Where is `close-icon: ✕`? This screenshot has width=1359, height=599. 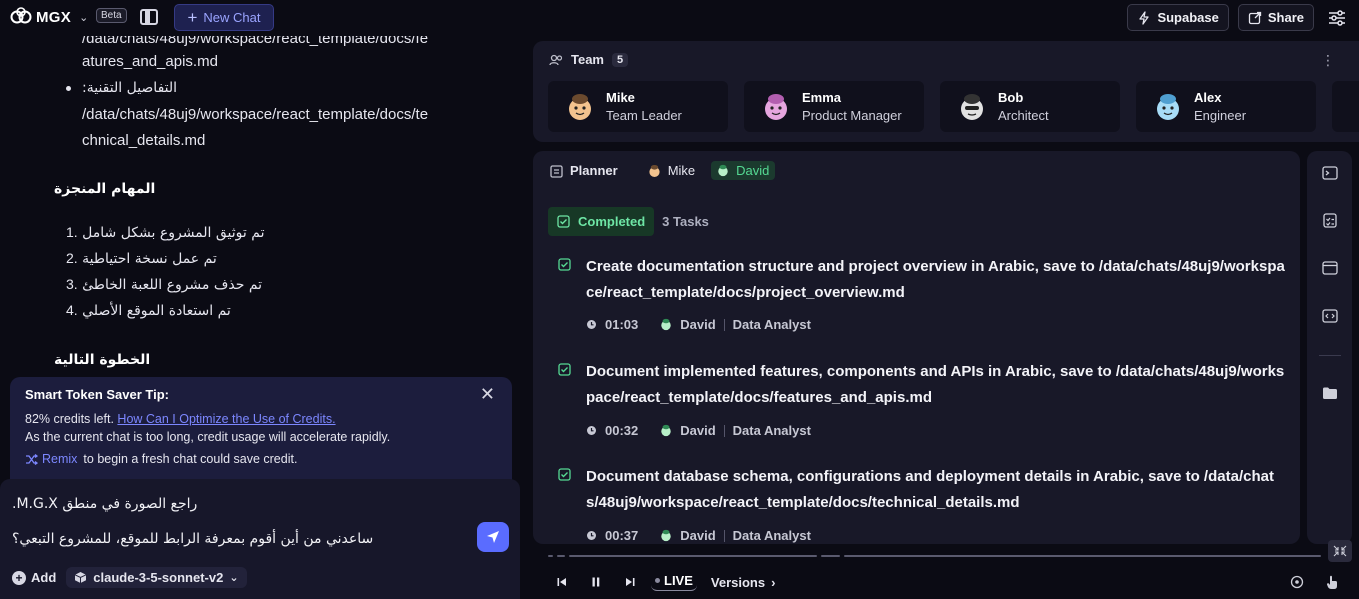
close-icon: ✕ is located at coordinates (487, 394).